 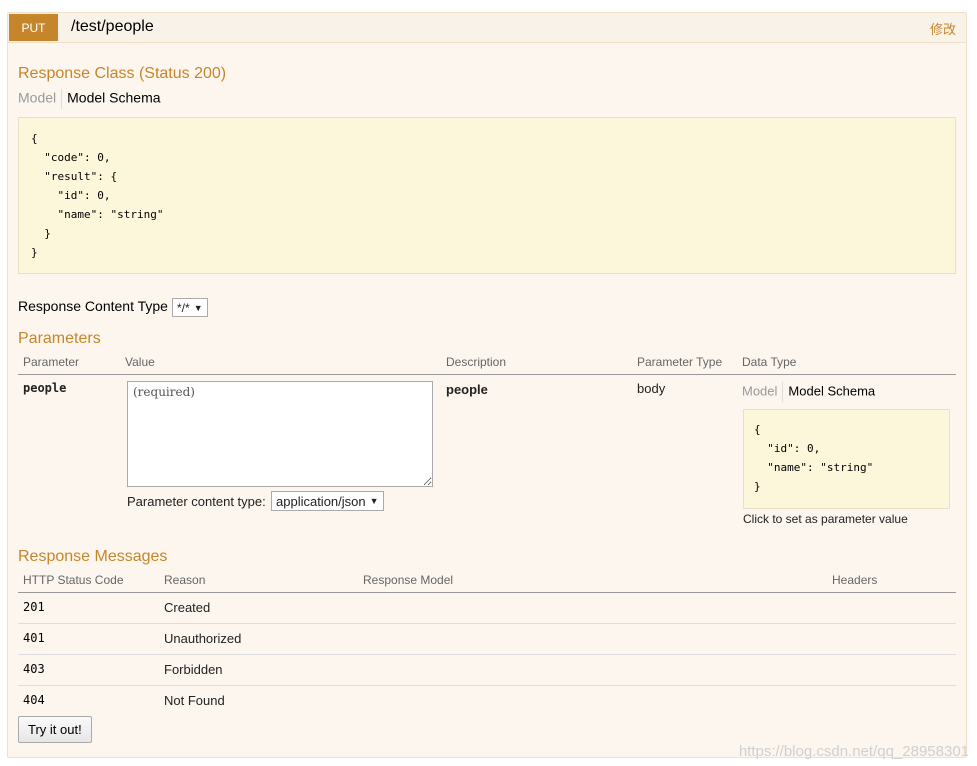 What do you see at coordinates (34, 638) in the screenshot?
I see `status-code: 401` at bounding box center [34, 638].